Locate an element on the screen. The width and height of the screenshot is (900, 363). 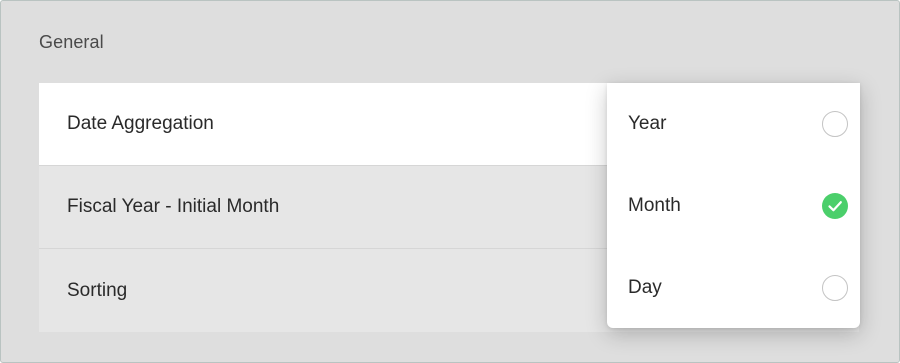
radio-checked-icon is located at coordinates (835, 206).